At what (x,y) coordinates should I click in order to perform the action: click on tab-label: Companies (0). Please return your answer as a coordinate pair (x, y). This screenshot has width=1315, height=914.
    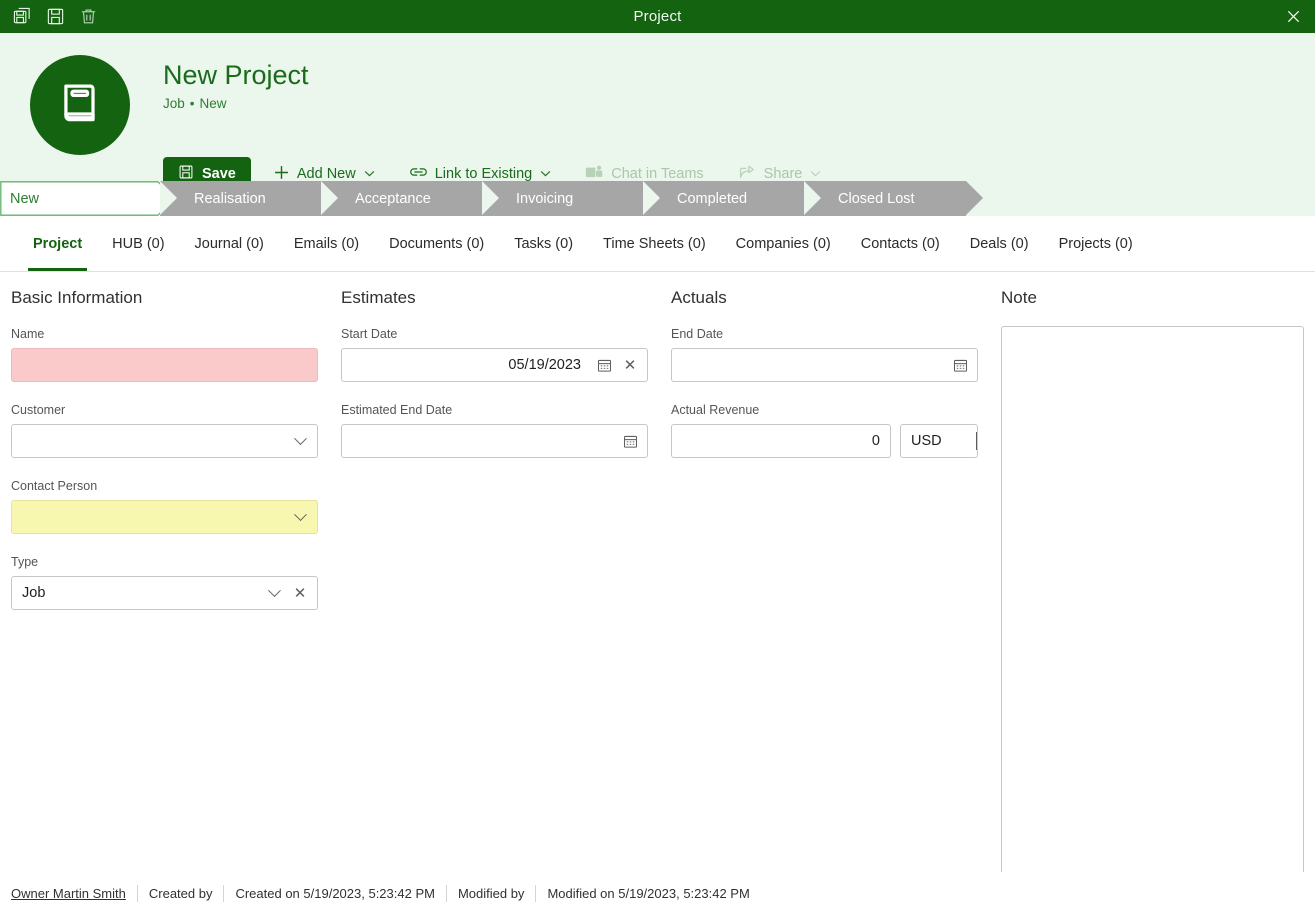
    Looking at the image, I should click on (783, 243).